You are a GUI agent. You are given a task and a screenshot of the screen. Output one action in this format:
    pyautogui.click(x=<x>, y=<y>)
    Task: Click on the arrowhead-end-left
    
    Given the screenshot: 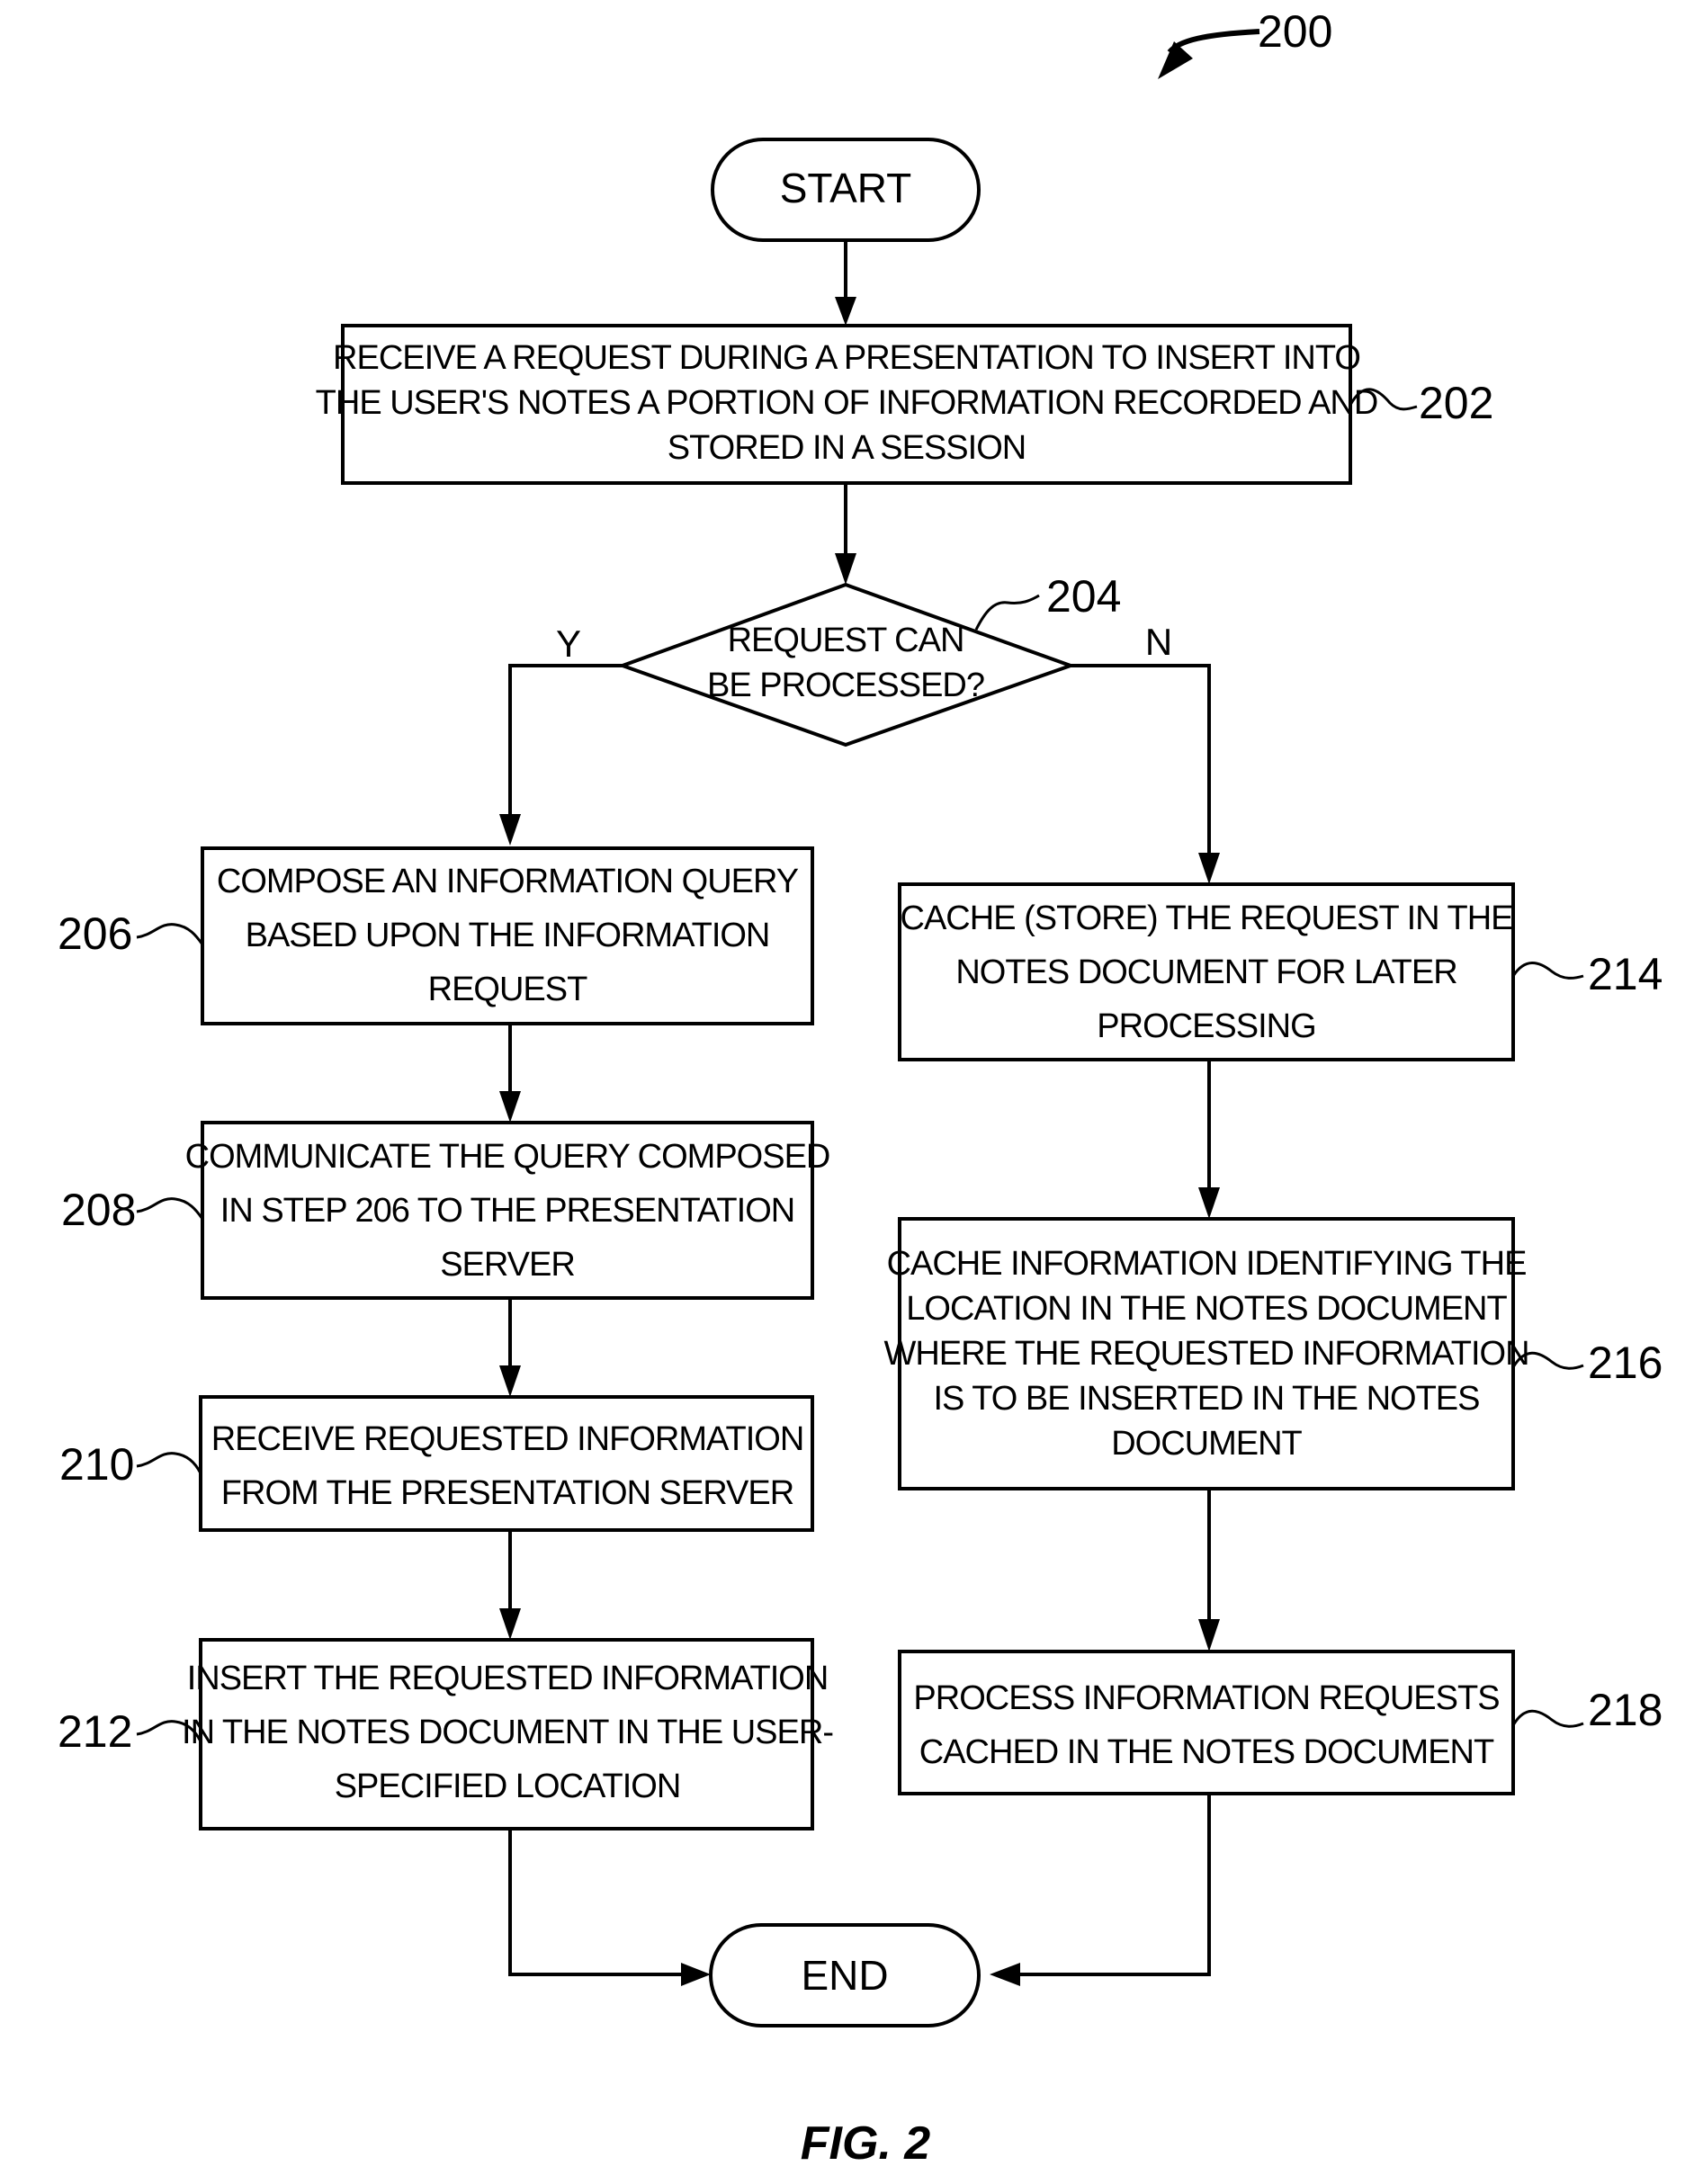 What is the action you would take?
    pyautogui.click(x=696, y=1974)
    